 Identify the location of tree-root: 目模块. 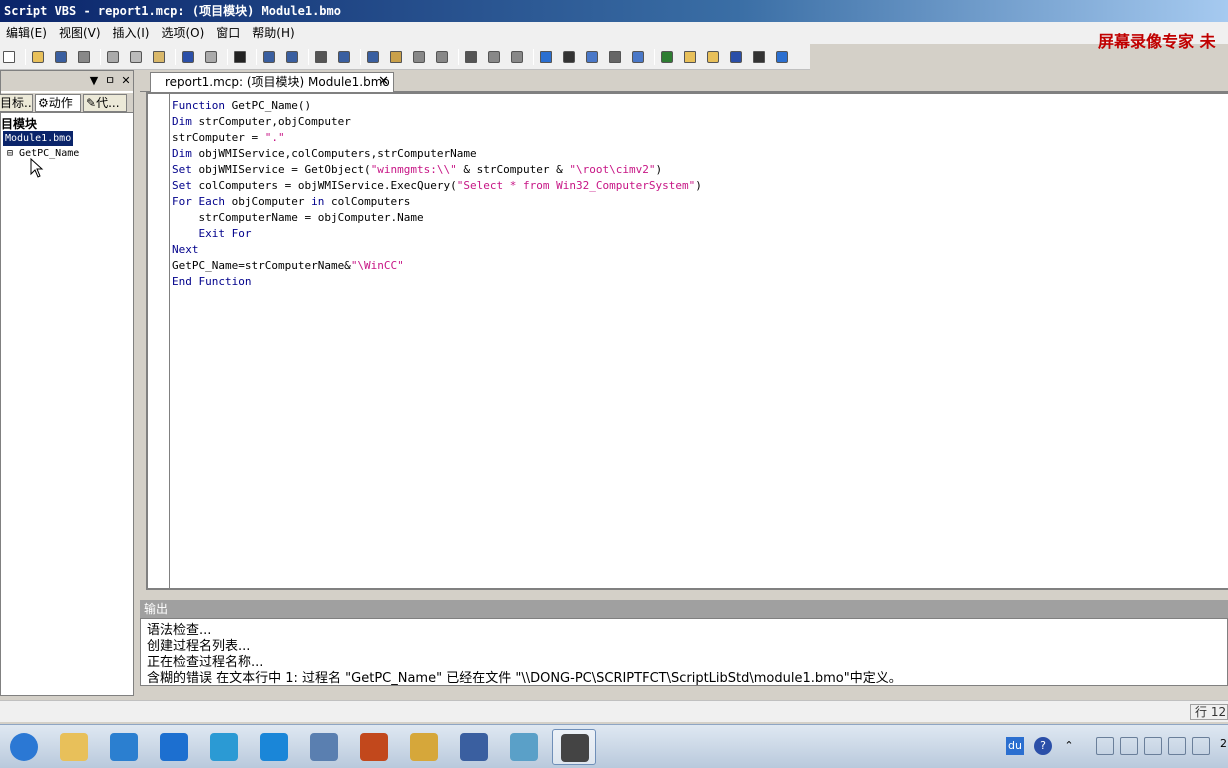
(19, 123).